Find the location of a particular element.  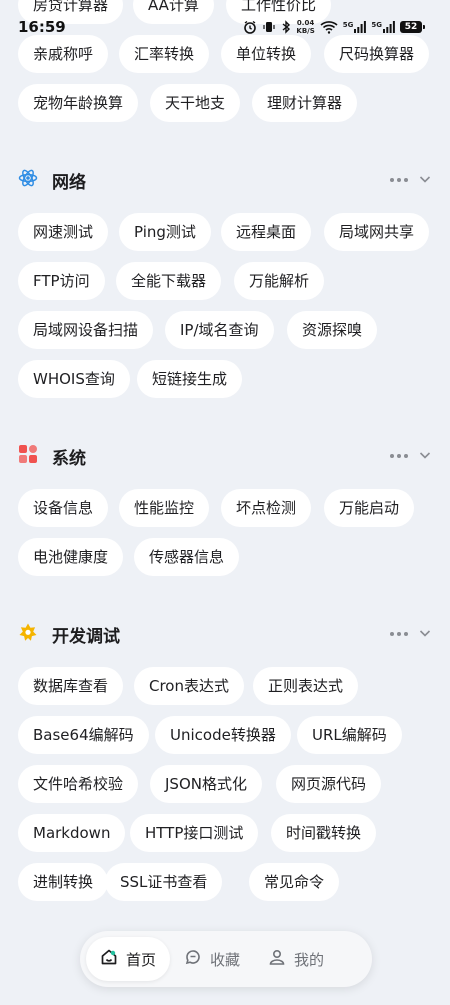

nav-favorites: 收藏 is located at coordinates (212, 959).